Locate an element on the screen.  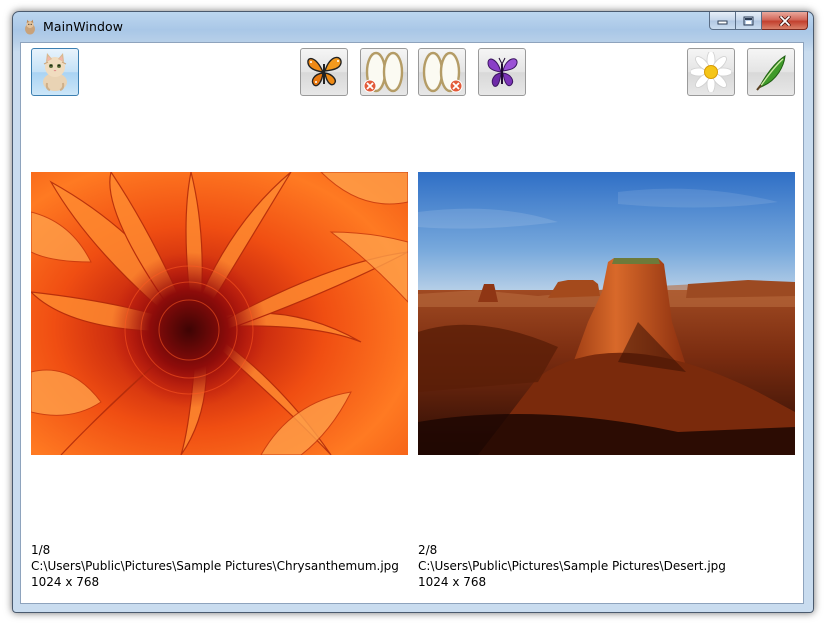
minimize-icon is located at coordinates (722, 22).